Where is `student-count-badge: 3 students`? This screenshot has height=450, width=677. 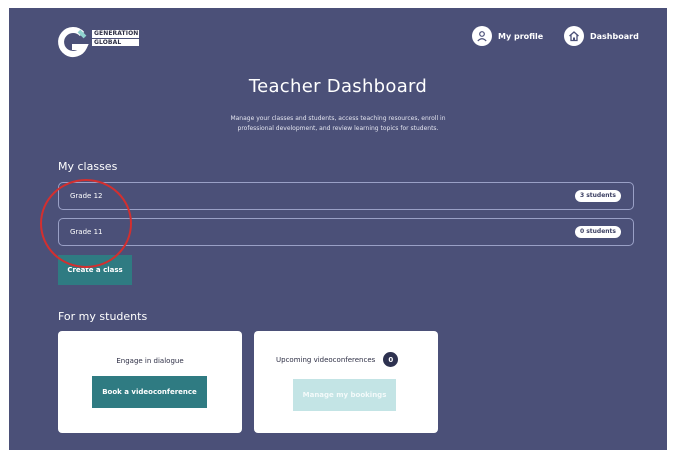 student-count-badge: 3 students is located at coordinates (597, 196).